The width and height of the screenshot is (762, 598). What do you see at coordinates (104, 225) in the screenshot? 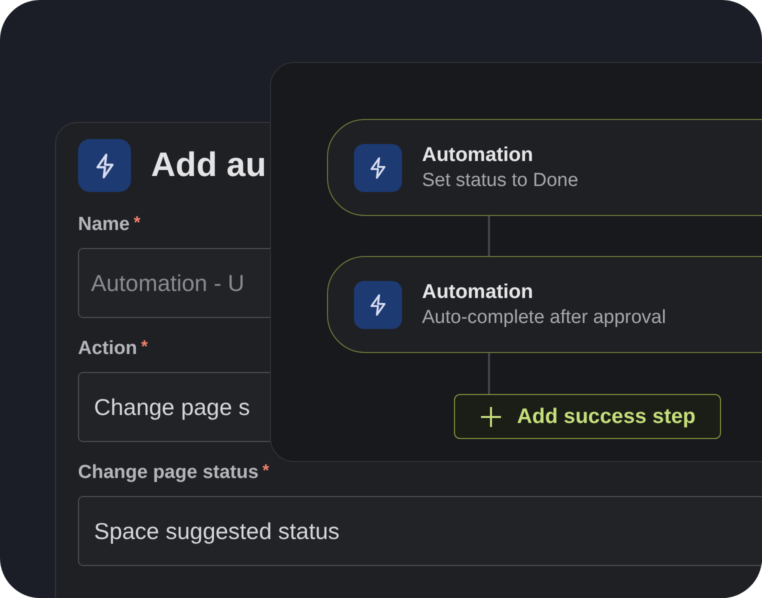
I see `field-label: Name` at bounding box center [104, 225].